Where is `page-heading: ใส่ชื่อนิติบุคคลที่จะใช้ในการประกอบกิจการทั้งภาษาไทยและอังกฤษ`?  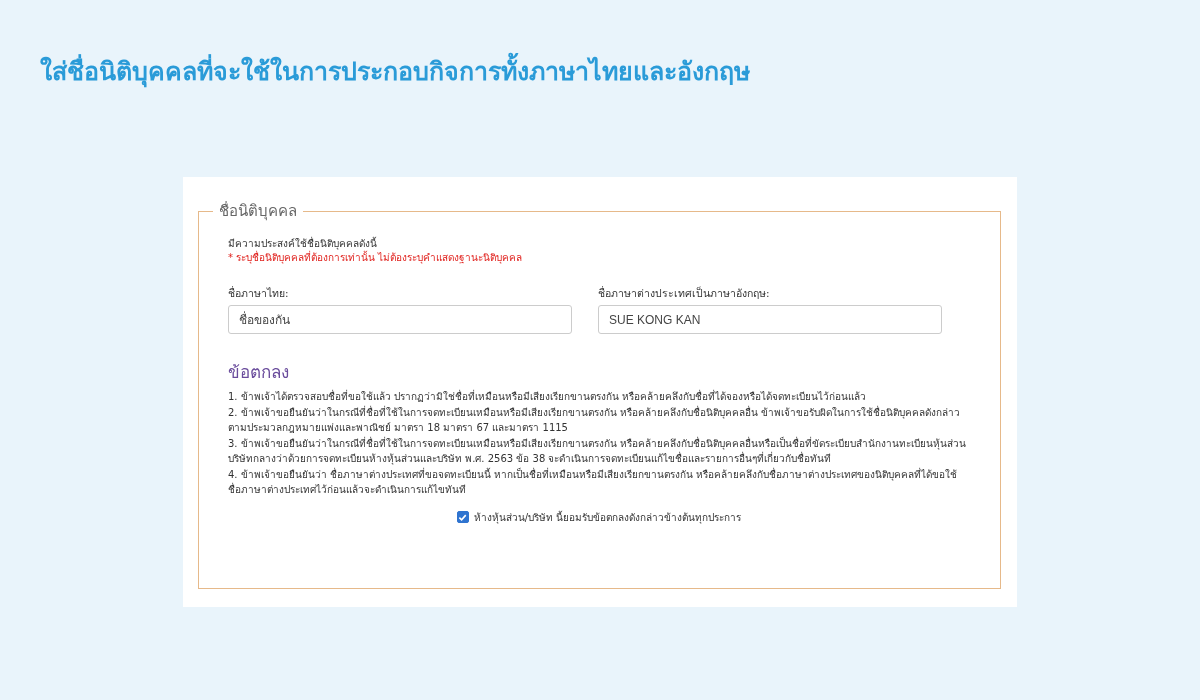 page-heading: ใส่ชื่อนิติบุคคลที่จะใช้ในการประกอบกิจการทั้งภาษาไทยและอังกฤษ is located at coordinates (620, 72).